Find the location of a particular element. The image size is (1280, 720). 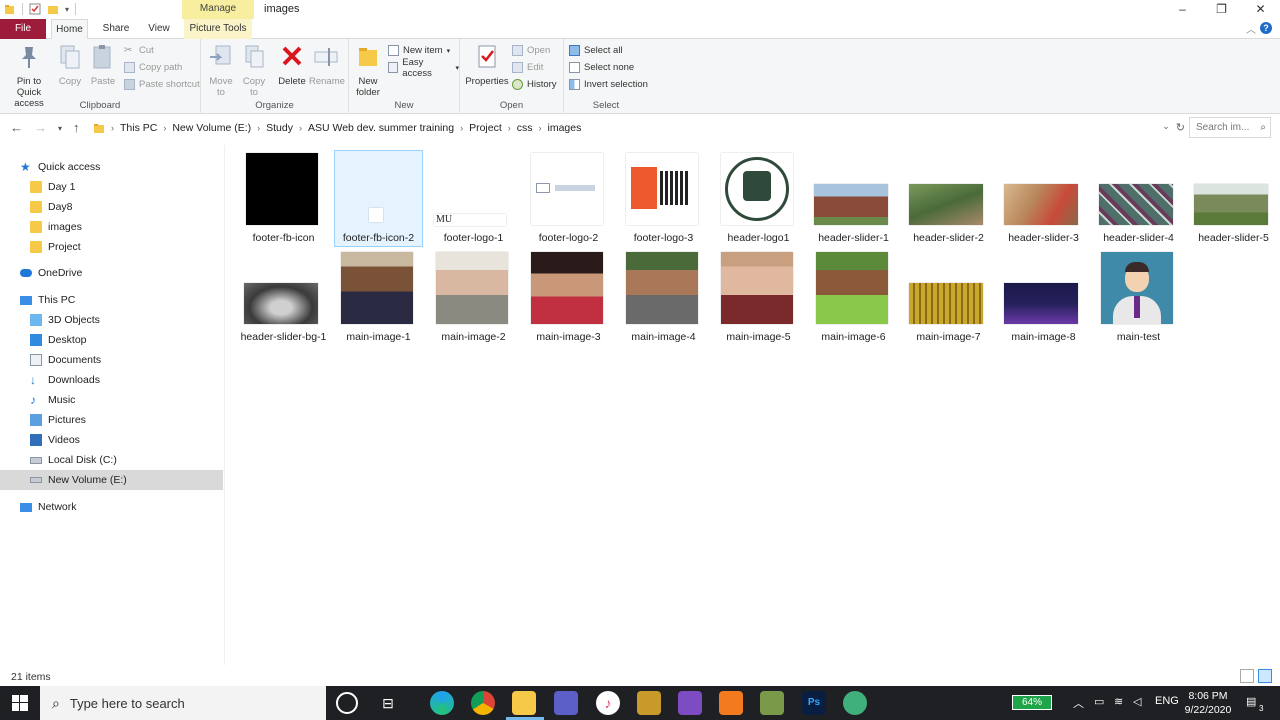

large-icons-view-icon is located at coordinates (1265, 676).